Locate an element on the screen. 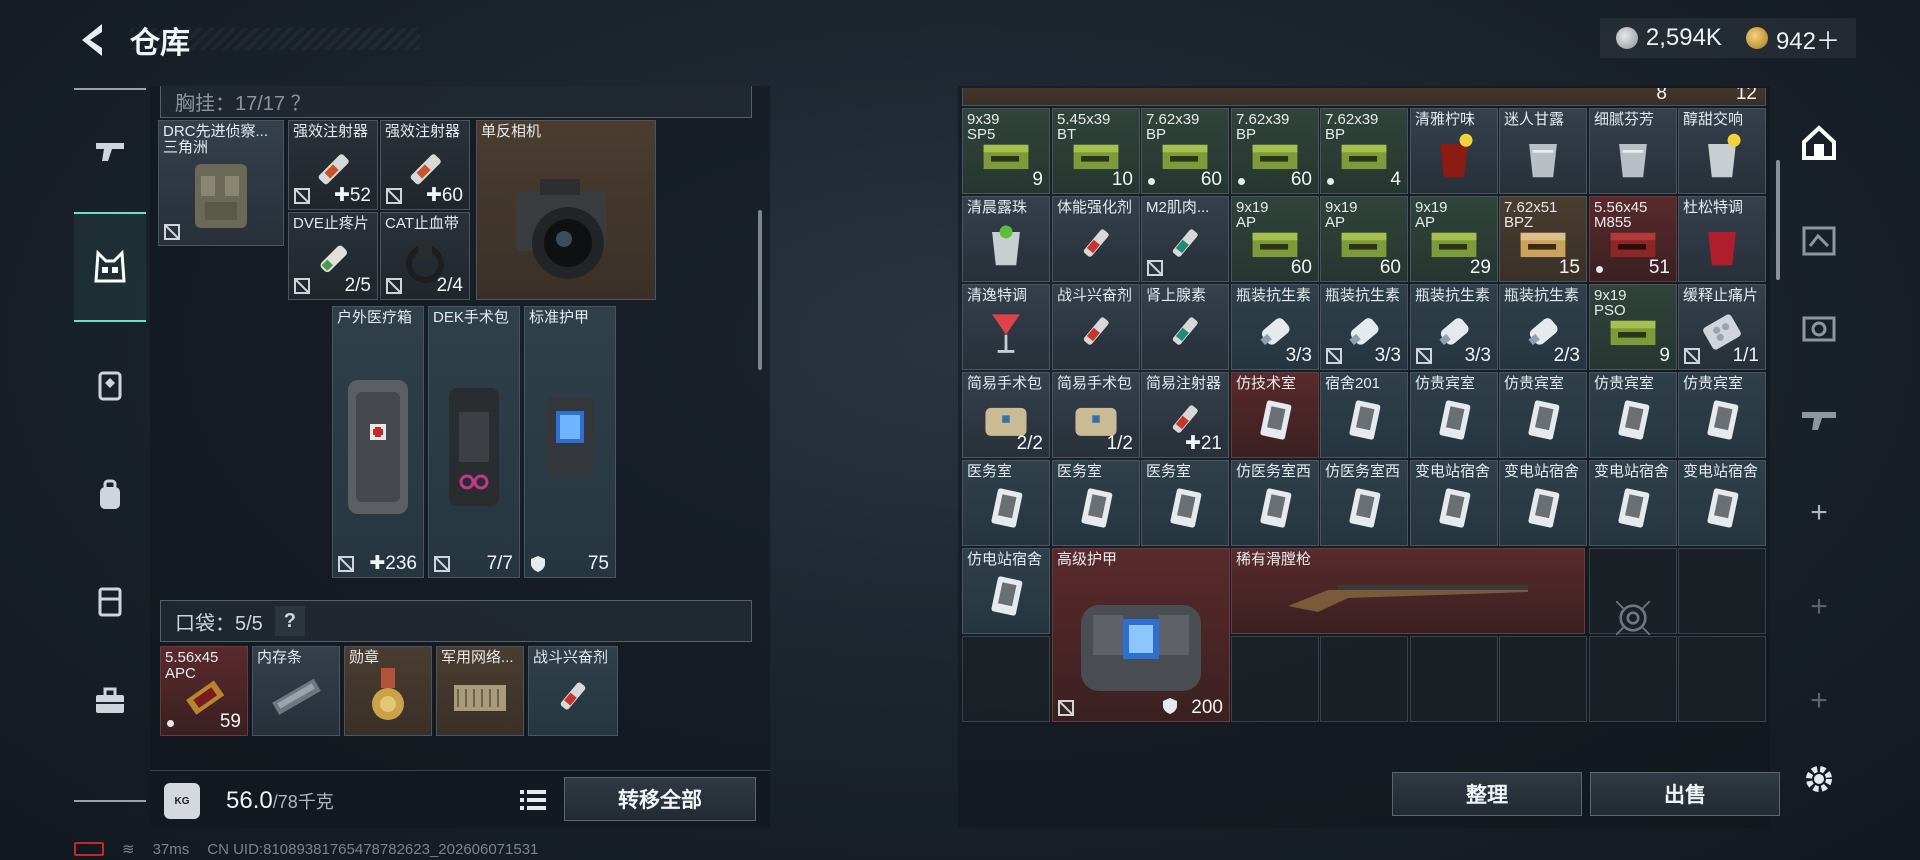 The width and height of the screenshot is (1920, 860). nav-case is located at coordinates (110, 601).